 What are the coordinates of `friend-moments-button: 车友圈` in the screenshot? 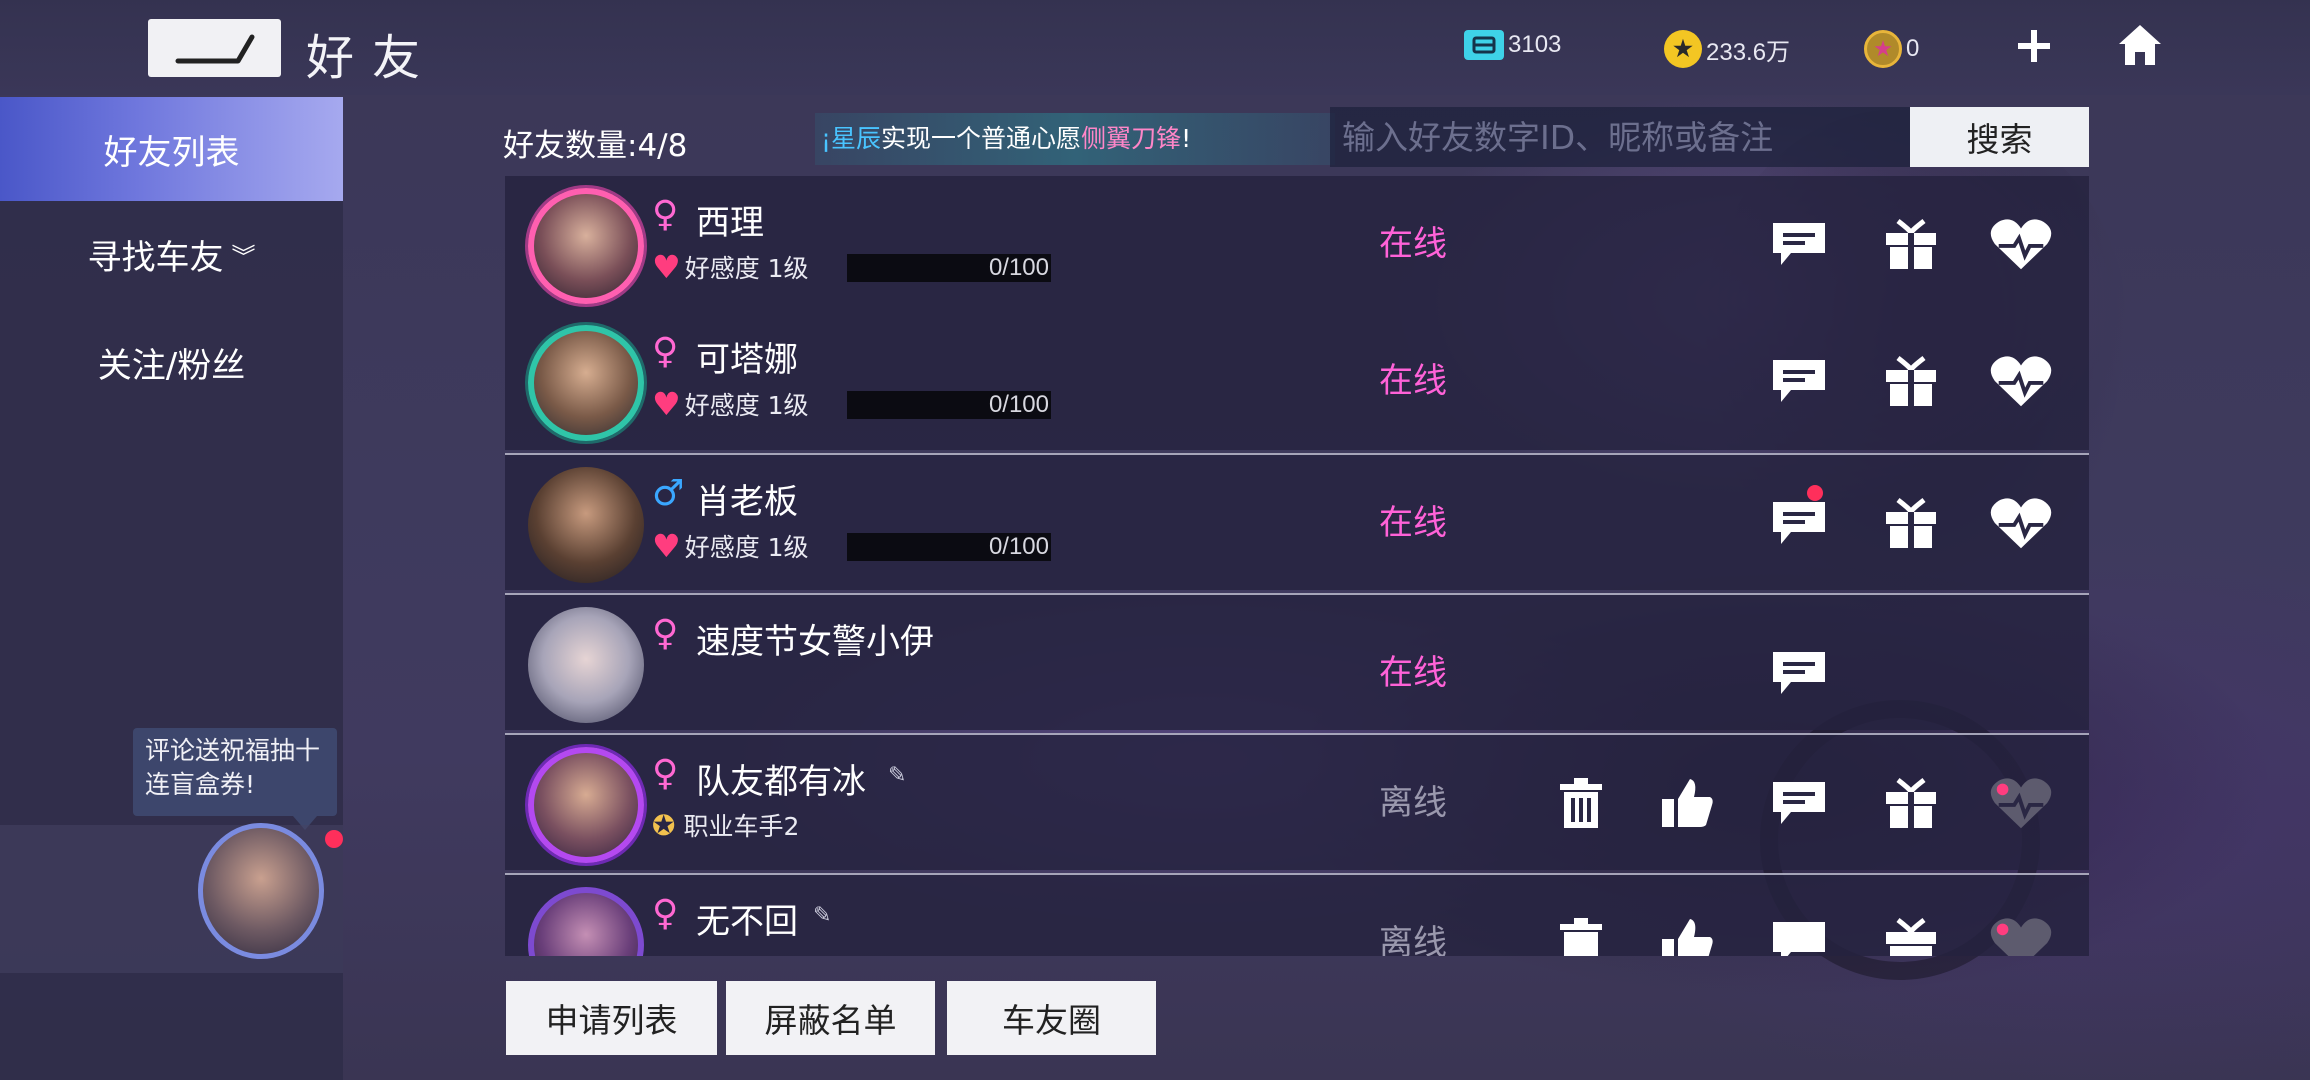 It's located at (1051, 1018).